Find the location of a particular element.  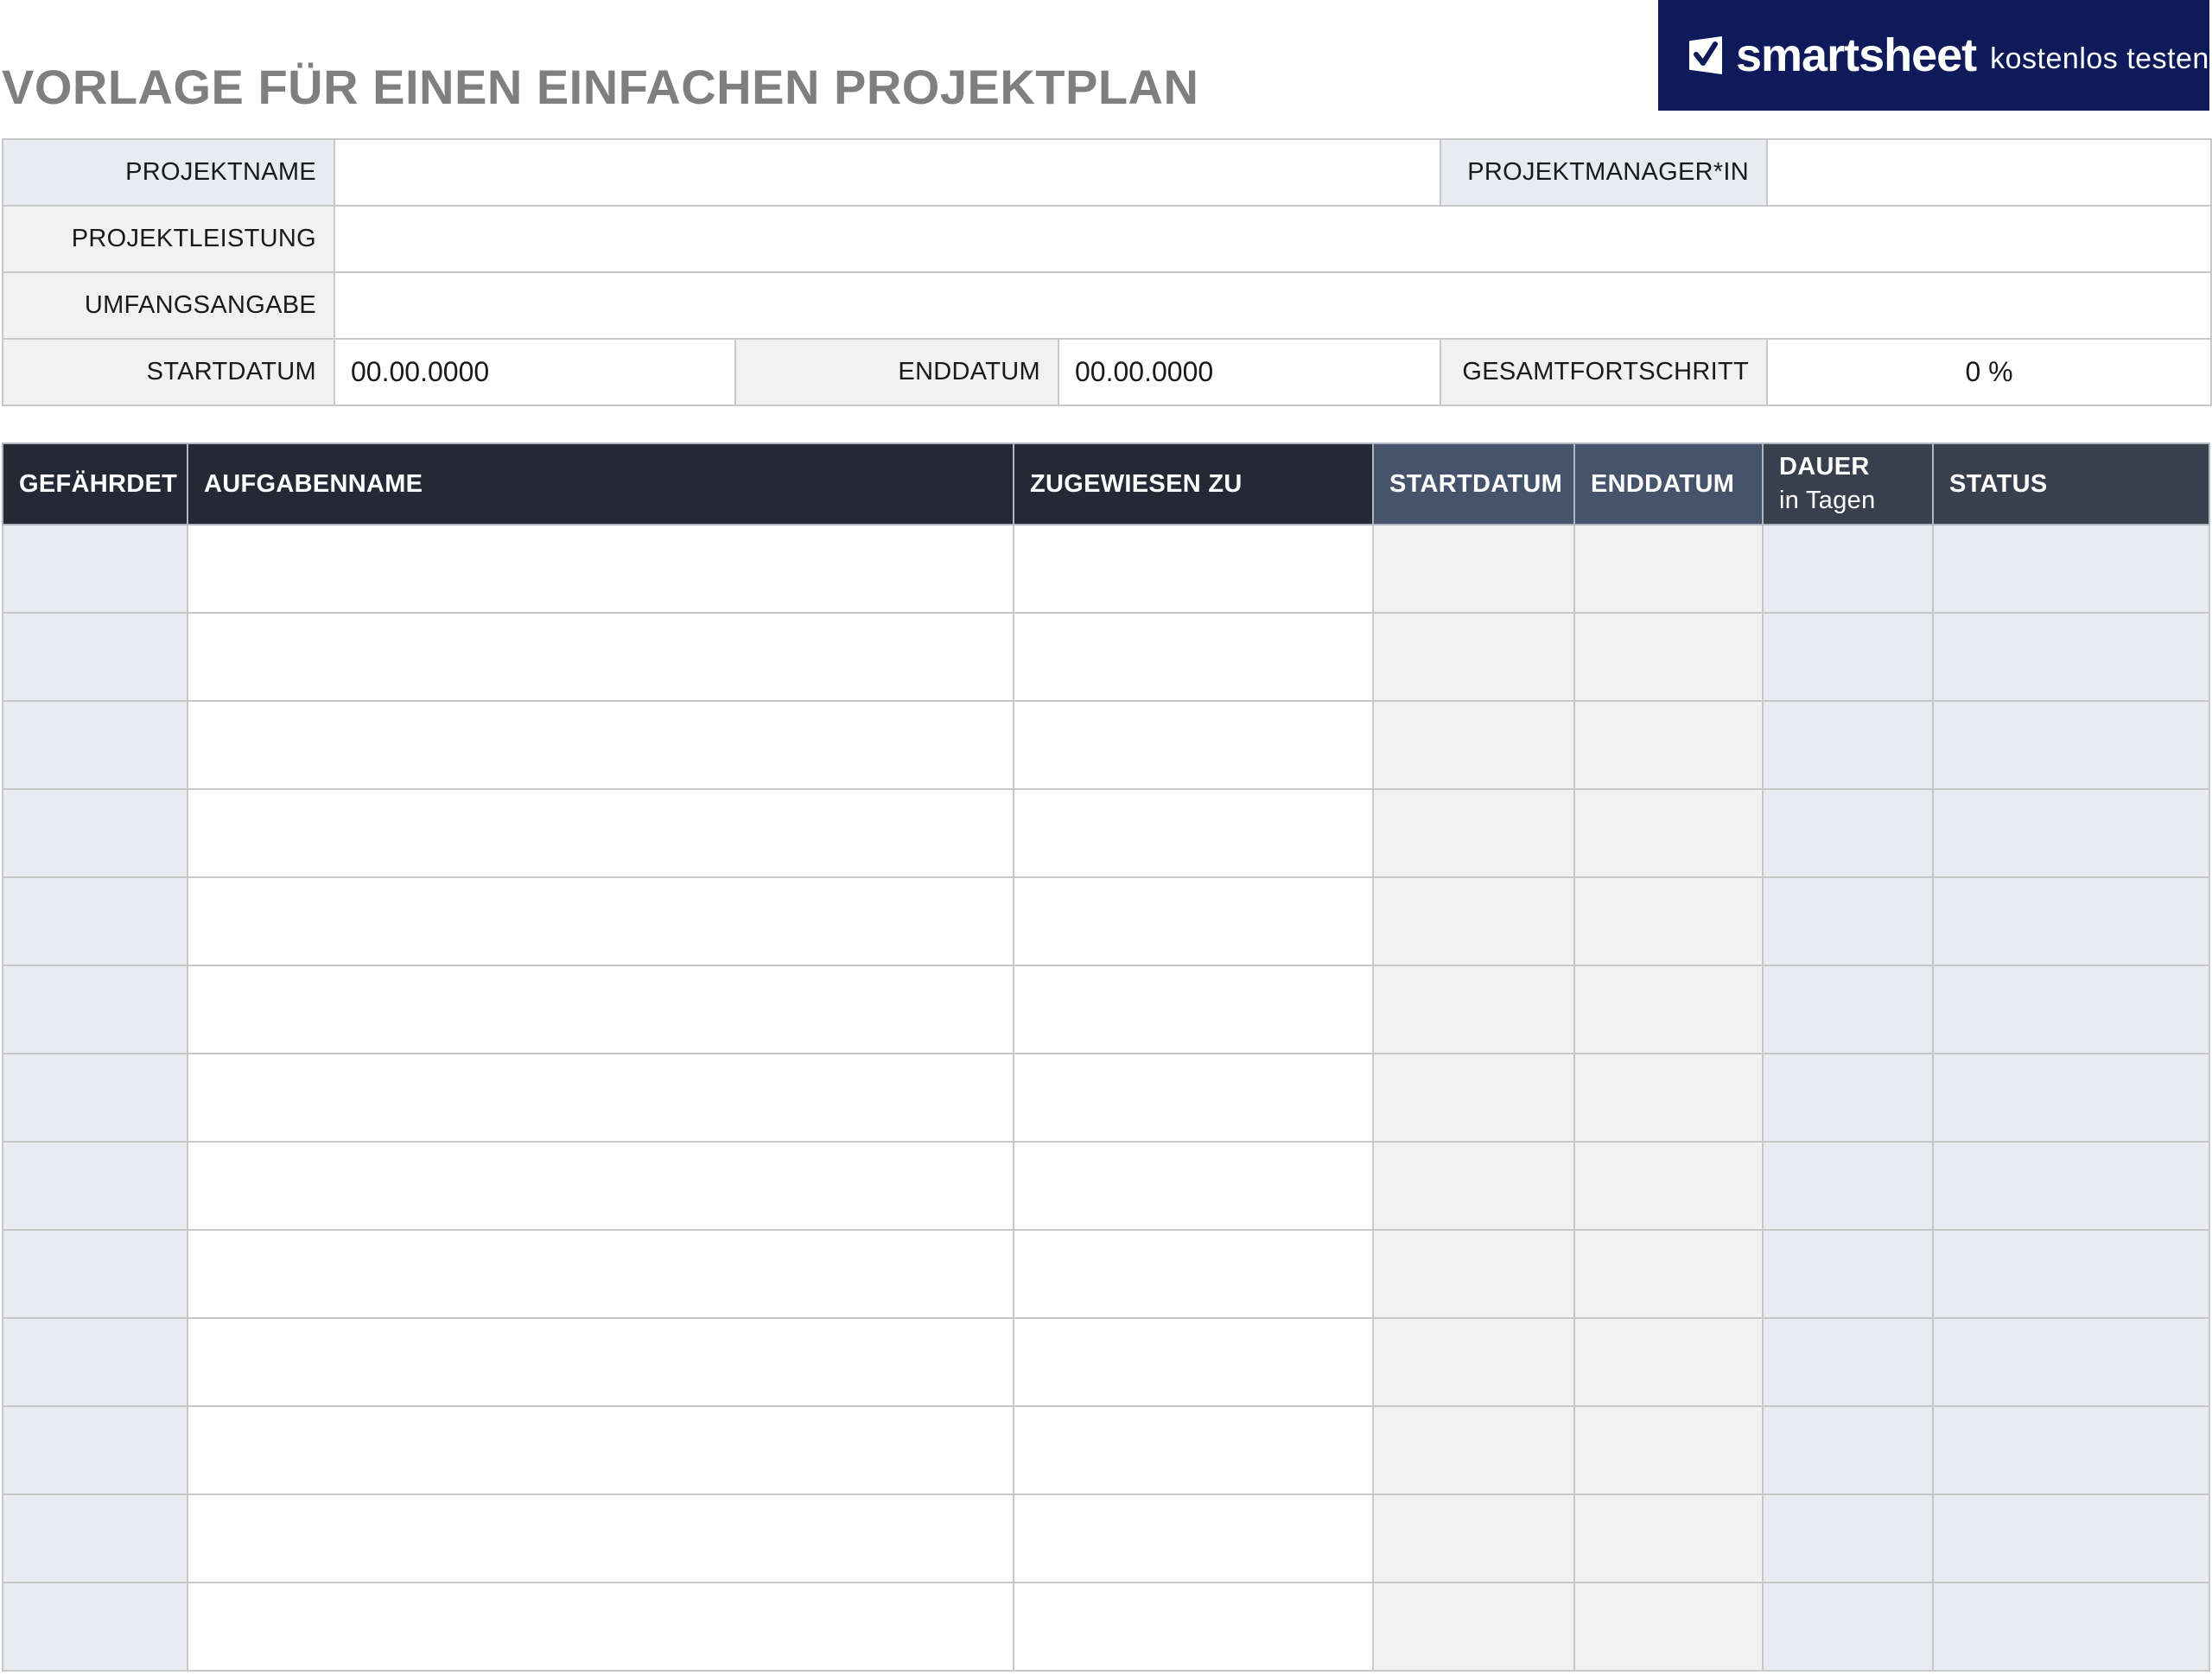

project-name-field is located at coordinates (887, 172).